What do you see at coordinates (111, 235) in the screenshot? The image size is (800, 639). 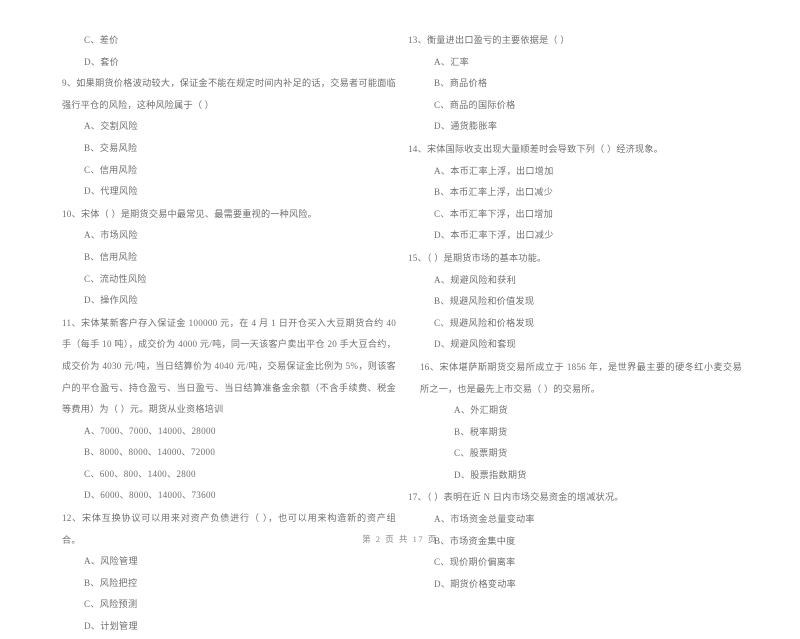 I see `option-item: A、市场风险` at bounding box center [111, 235].